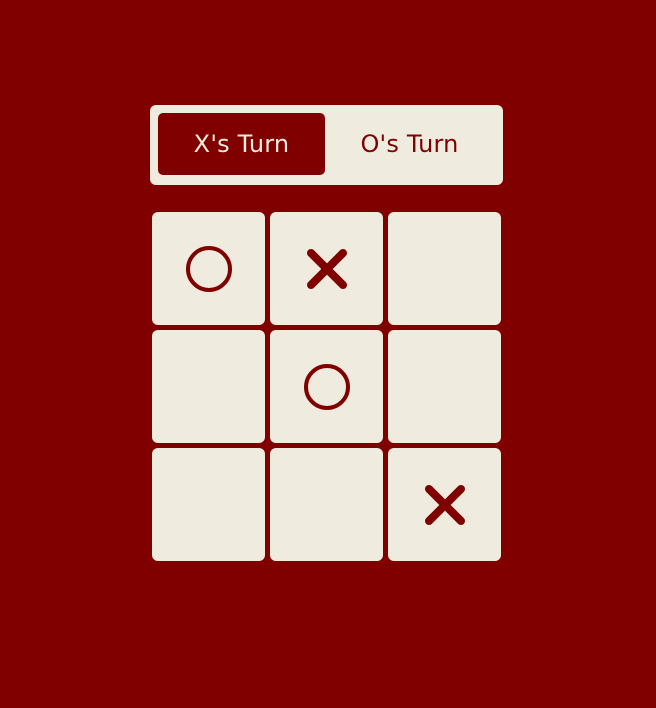  I want to click on x-turn-label: X's Turn, so click(241, 144).